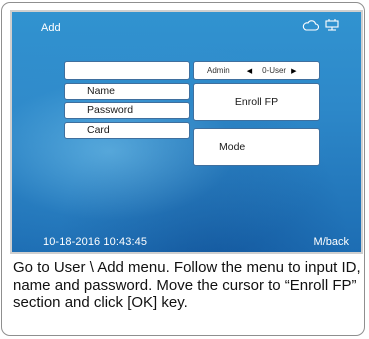 The width and height of the screenshot is (369, 339). What do you see at coordinates (127, 70) in the screenshot?
I see `id-field` at bounding box center [127, 70].